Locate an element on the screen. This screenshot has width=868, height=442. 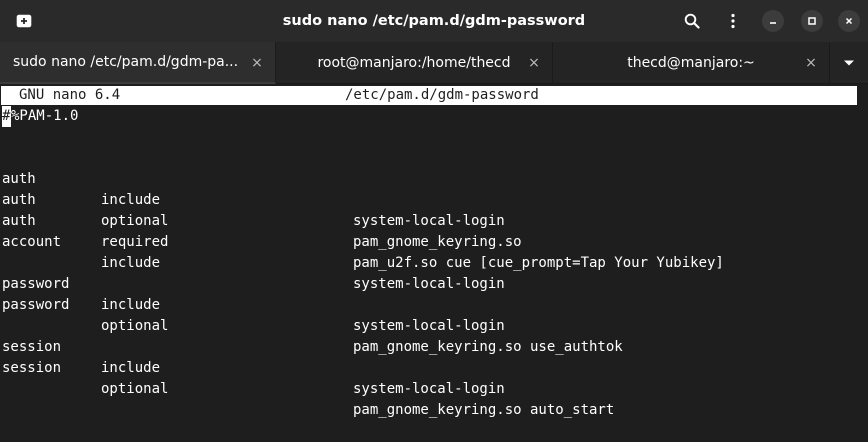
tab-root-manjaro: root@manjaro:/home/thecd × is located at coordinates (414, 63).